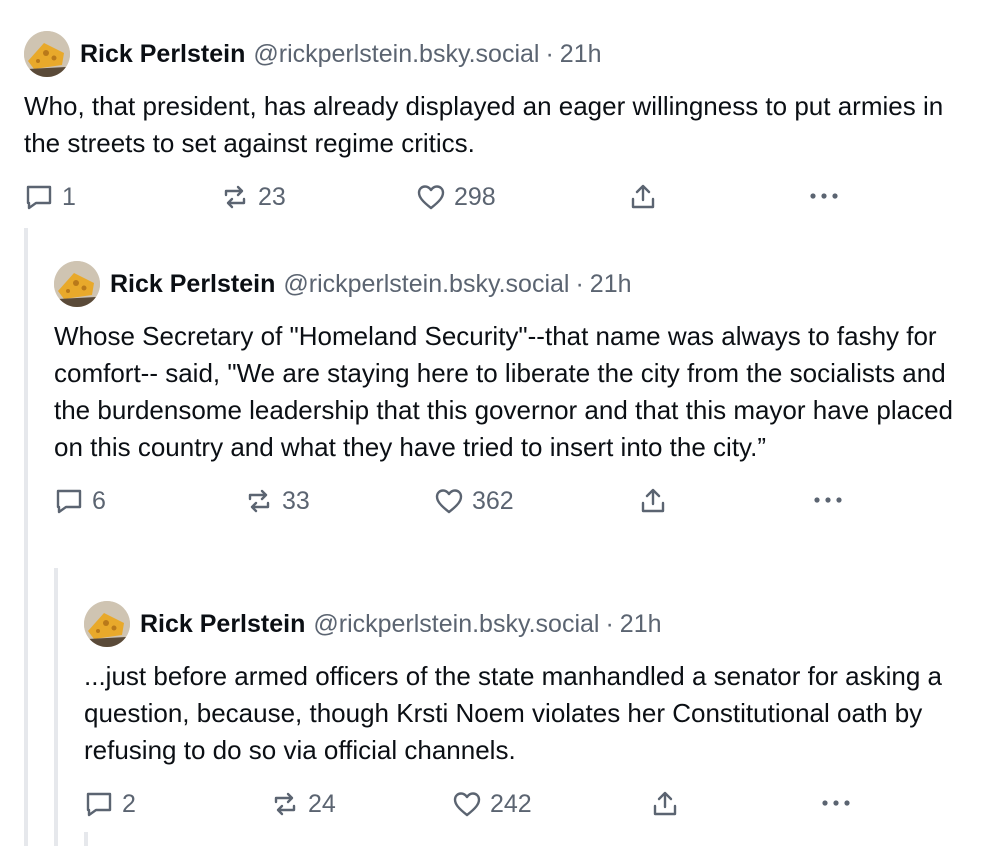 The width and height of the screenshot is (1000, 846). What do you see at coordinates (511, 803) in the screenshot?
I see `like-count: 242` at bounding box center [511, 803].